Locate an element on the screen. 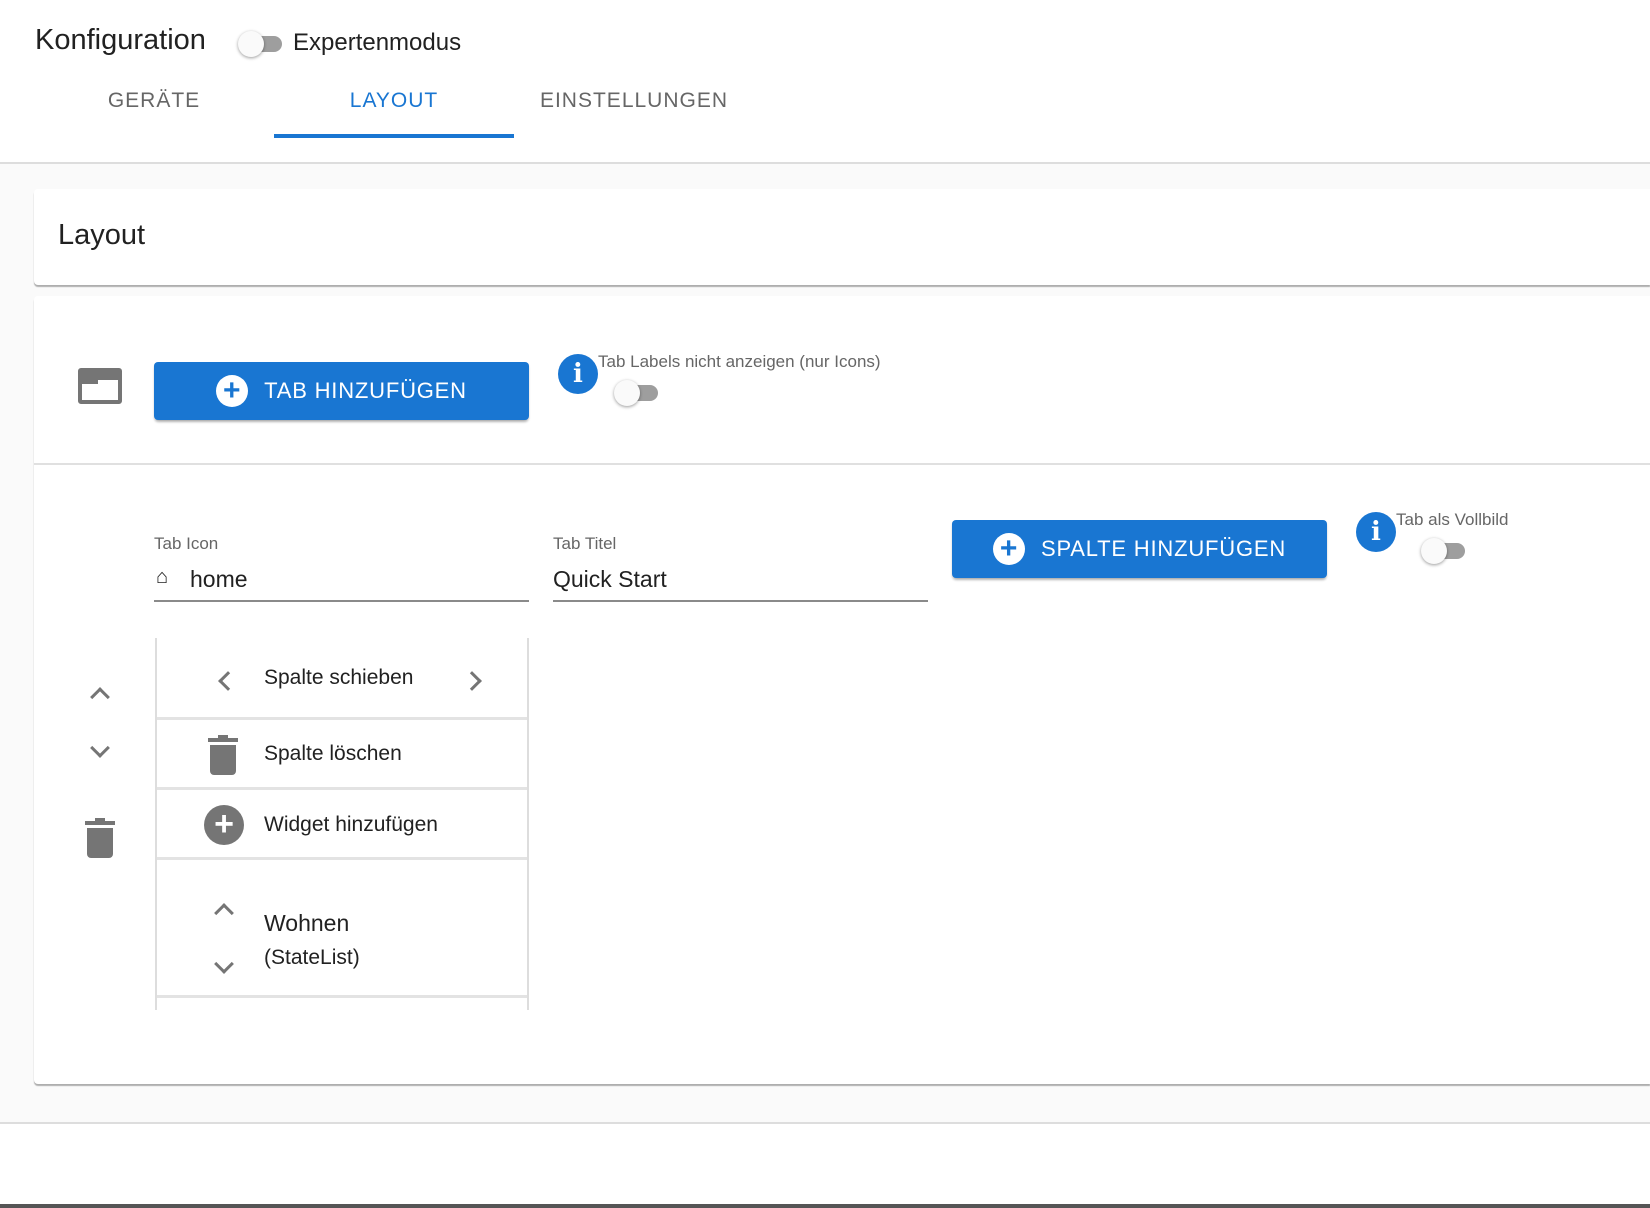  hide-labels-toggle is located at coordinates (636, 393).